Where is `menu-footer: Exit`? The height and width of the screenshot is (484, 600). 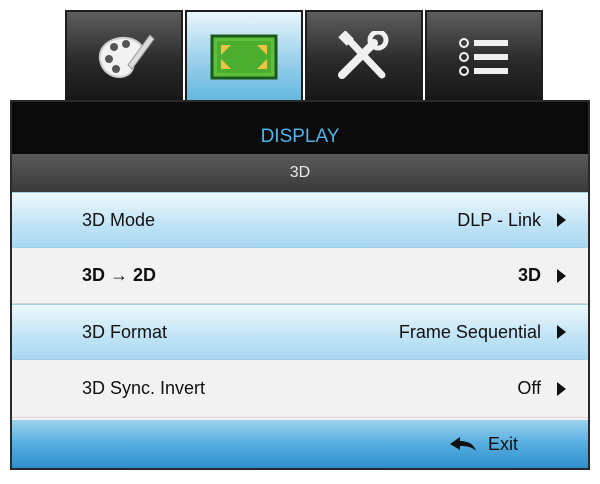 menu-footer: Exit is located at coordinates (300, 444).